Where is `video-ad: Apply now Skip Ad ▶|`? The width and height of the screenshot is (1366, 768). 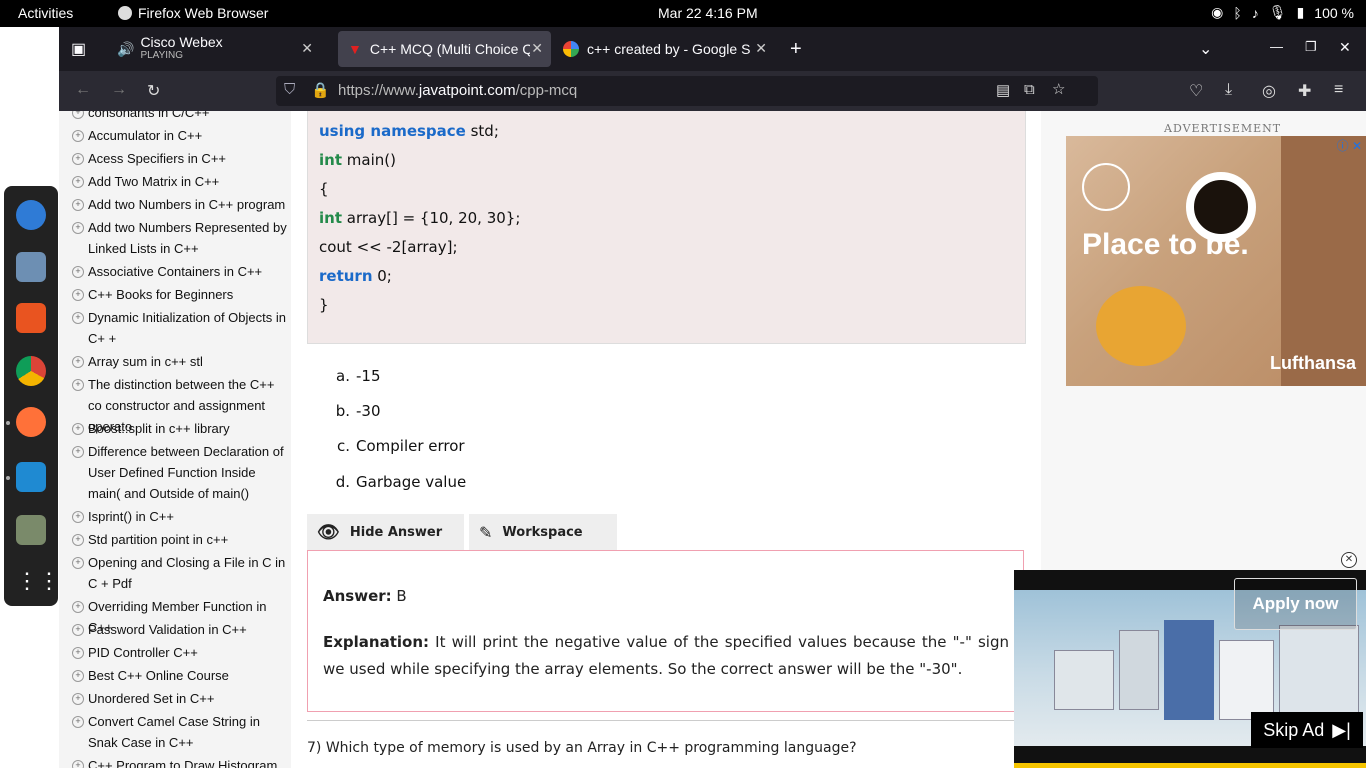 video-ad: Apply now Skip Ad ▶| is located at coordinates (1190, 669).